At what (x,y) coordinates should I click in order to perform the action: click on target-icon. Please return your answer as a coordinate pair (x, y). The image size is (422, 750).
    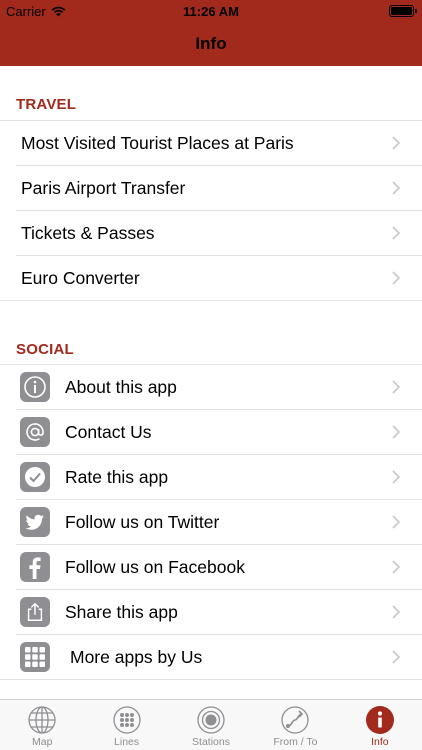
    Looking at the image, I should click on (211, 720).